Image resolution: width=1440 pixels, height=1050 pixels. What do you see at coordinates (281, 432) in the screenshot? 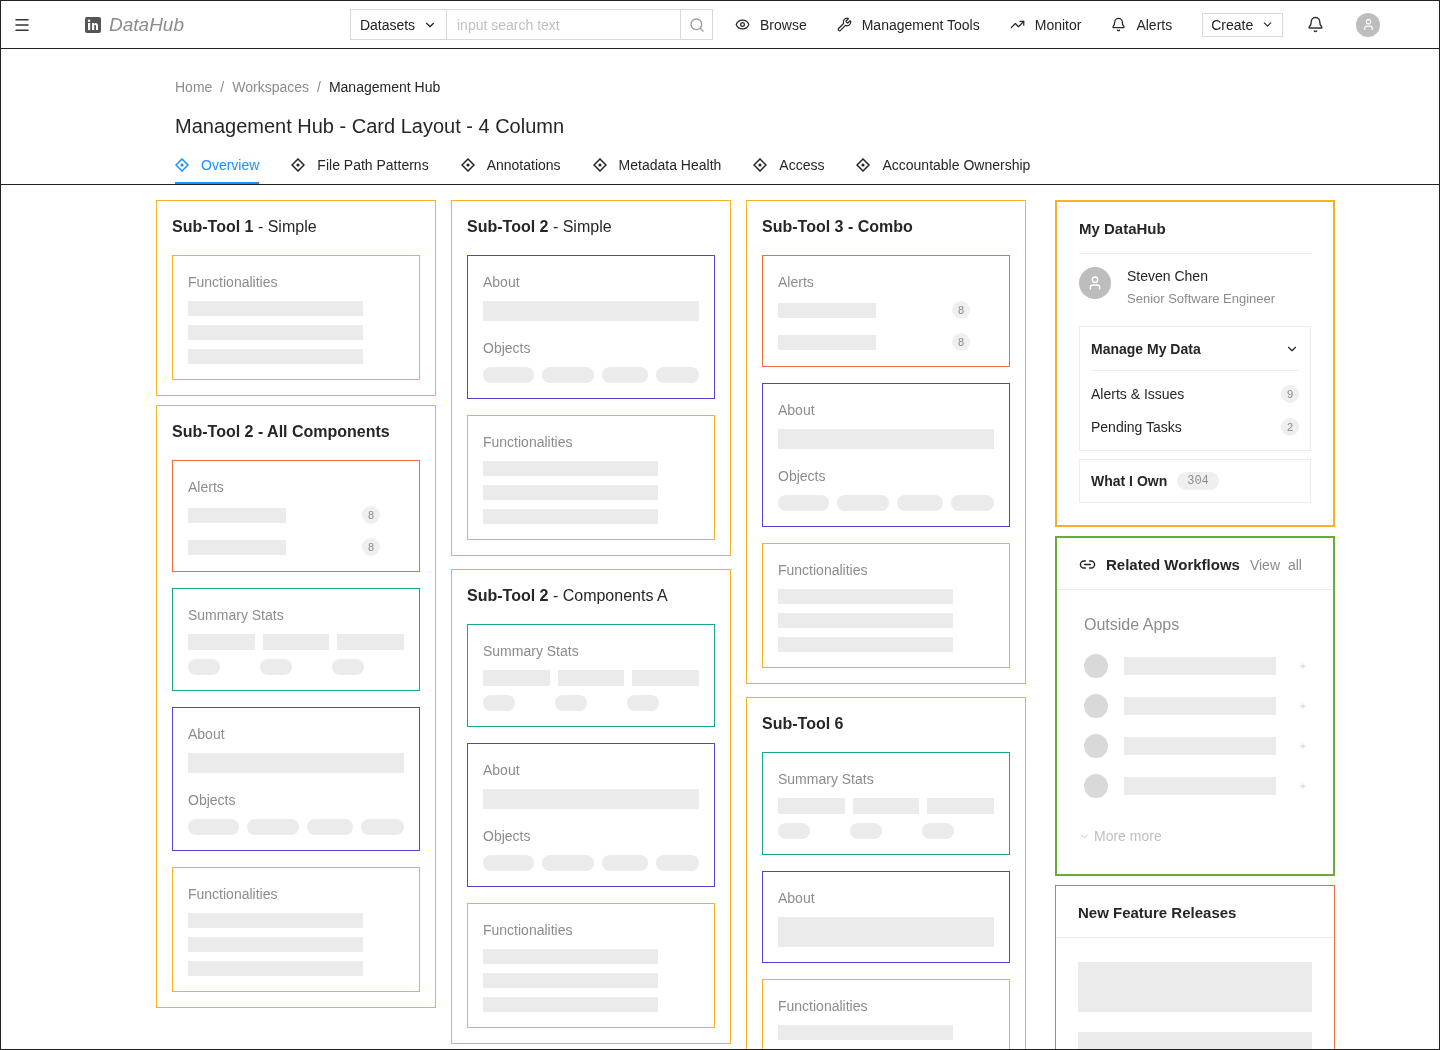
I see `card-title: Sub-Tool 2 - All Components` at bounding box center [281, 432].